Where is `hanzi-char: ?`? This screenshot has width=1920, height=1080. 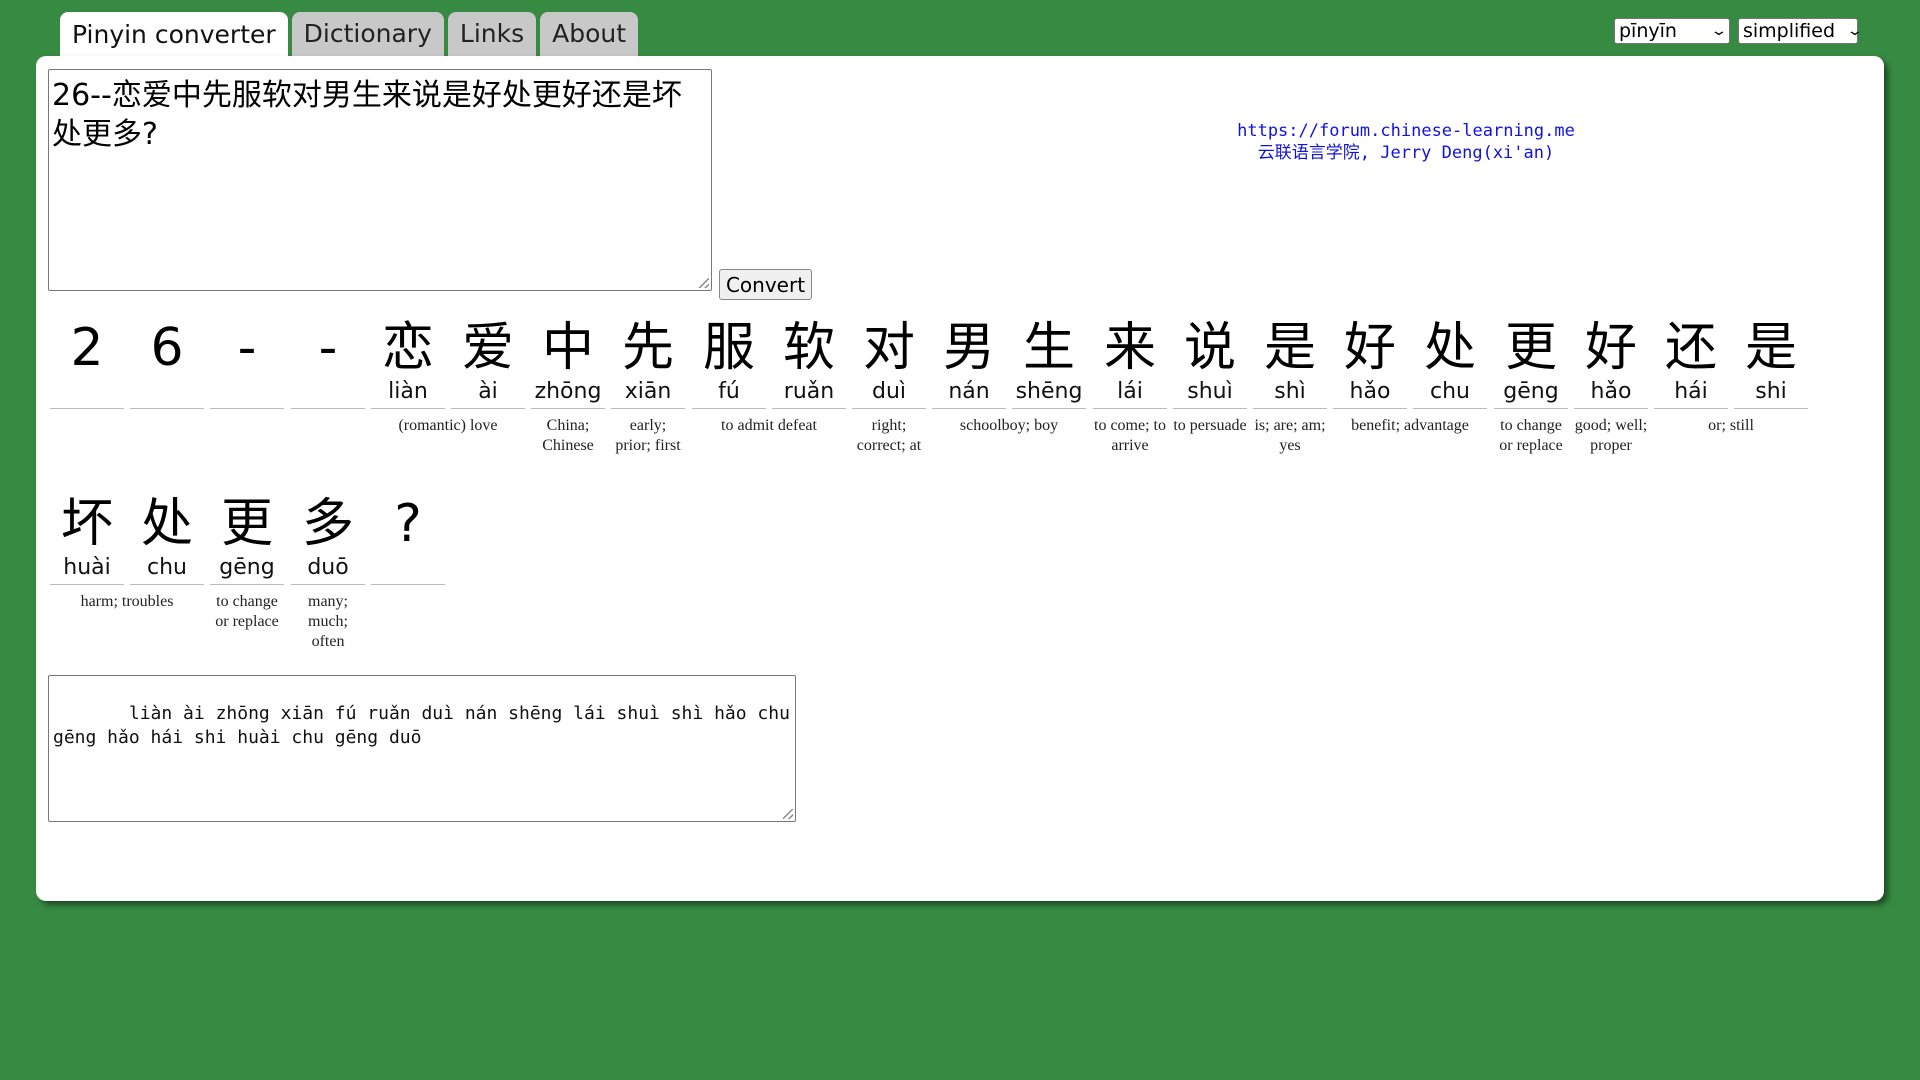
hanzi-char: ? is located at coordinates (408, 524).